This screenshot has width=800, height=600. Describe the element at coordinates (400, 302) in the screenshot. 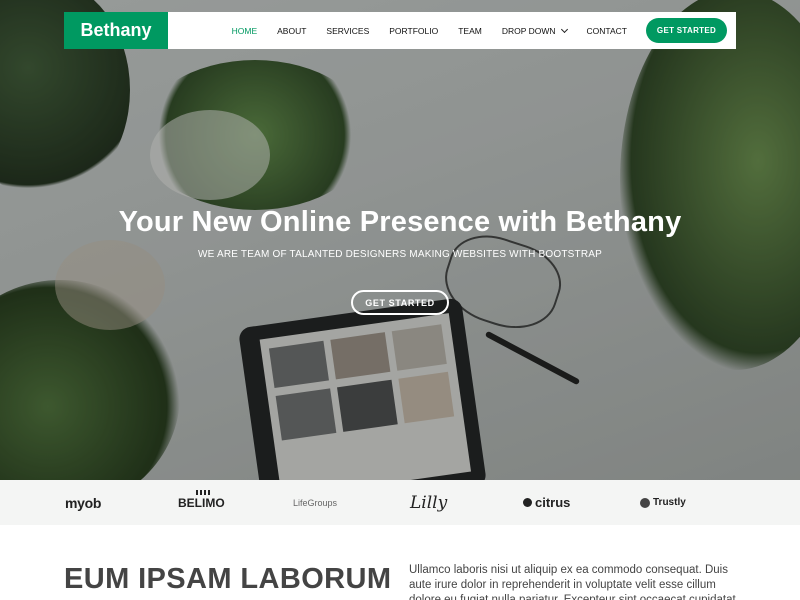

I see `hero-get-started-button: GET STARTED` at that location.